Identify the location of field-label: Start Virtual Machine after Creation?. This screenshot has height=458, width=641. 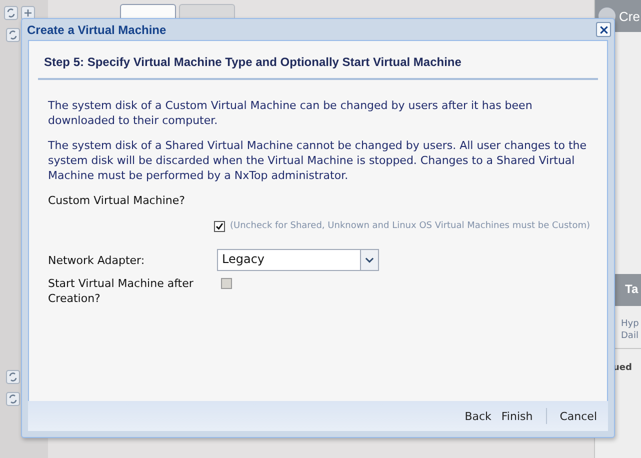
(121, 291).